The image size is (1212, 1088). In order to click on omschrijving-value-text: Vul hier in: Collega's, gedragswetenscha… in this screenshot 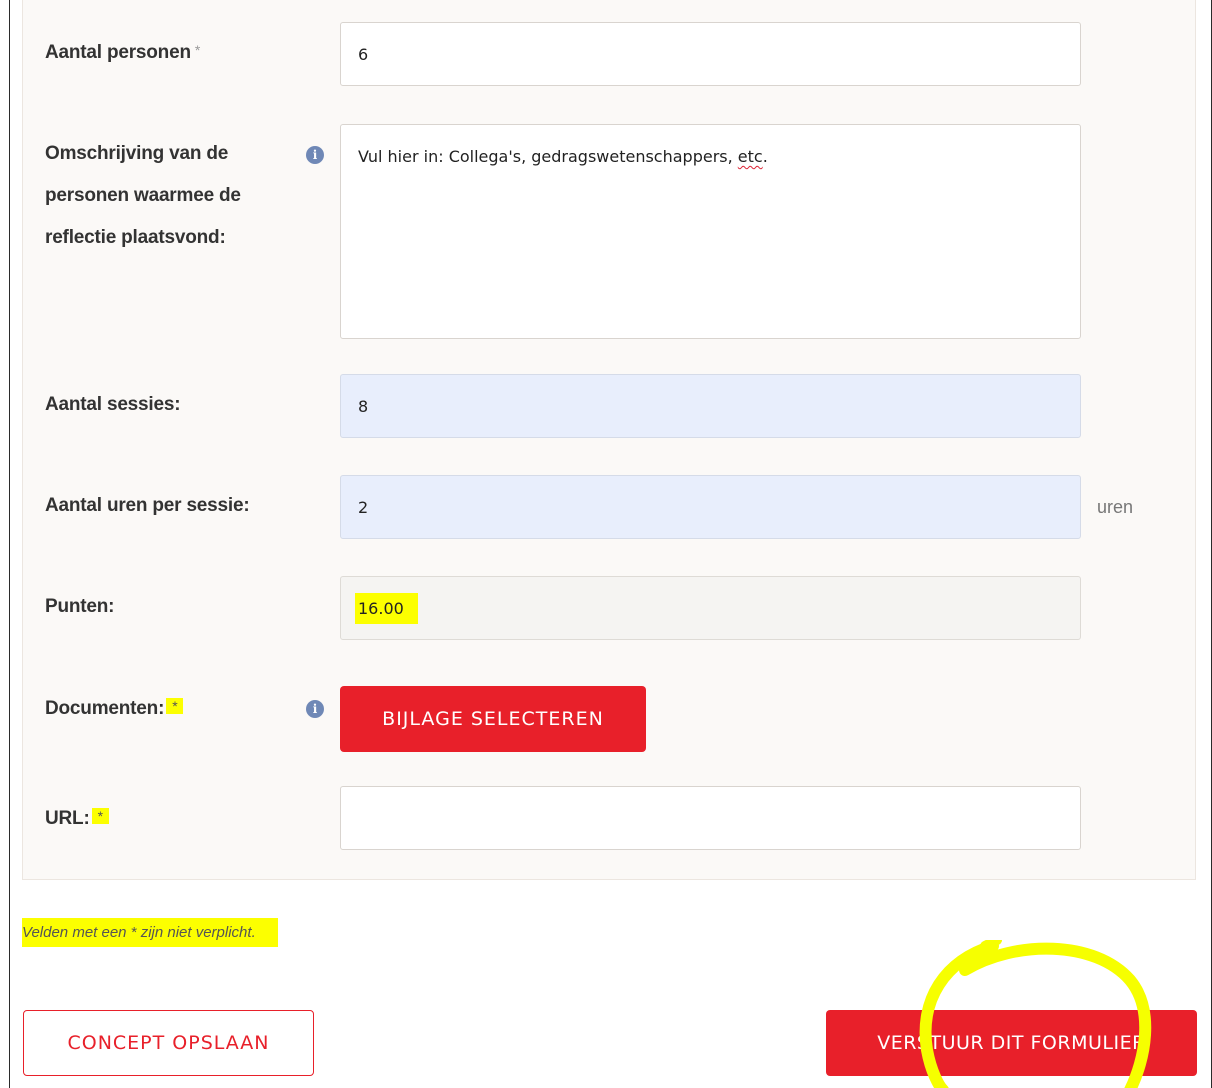, I will do `click(548, 156)`.